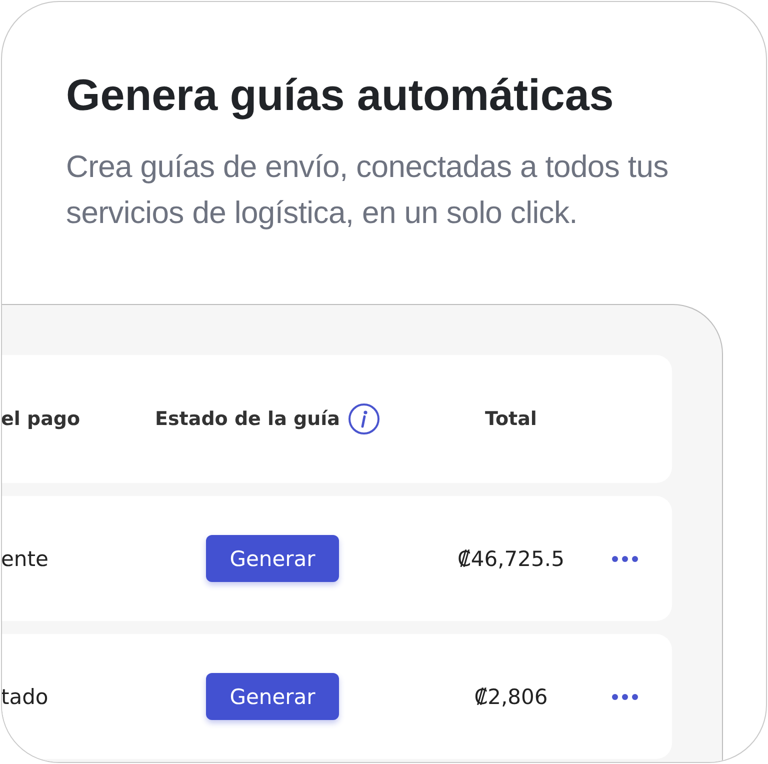 The width and height of the screenshot is (768, 764). What do you see at coordinates (26, 558) in the screenshot?
I see `table-cell-text: ente` at bounding box center [26, 558].